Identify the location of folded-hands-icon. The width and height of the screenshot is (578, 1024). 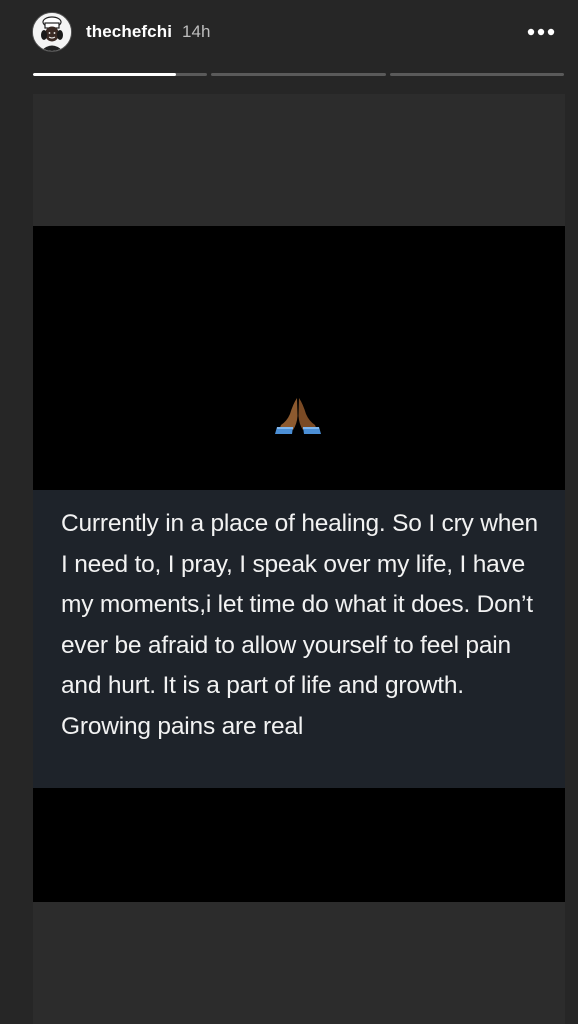
(298, 416).